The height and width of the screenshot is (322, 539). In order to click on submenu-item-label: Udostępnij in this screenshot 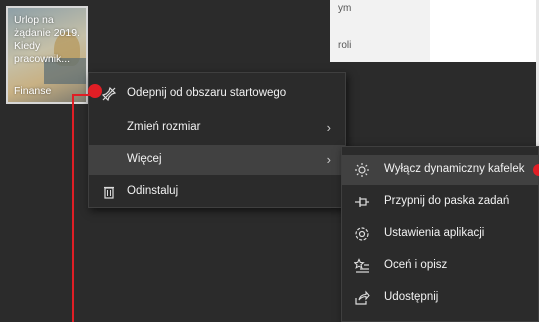, I will do `click(411, 297)`.